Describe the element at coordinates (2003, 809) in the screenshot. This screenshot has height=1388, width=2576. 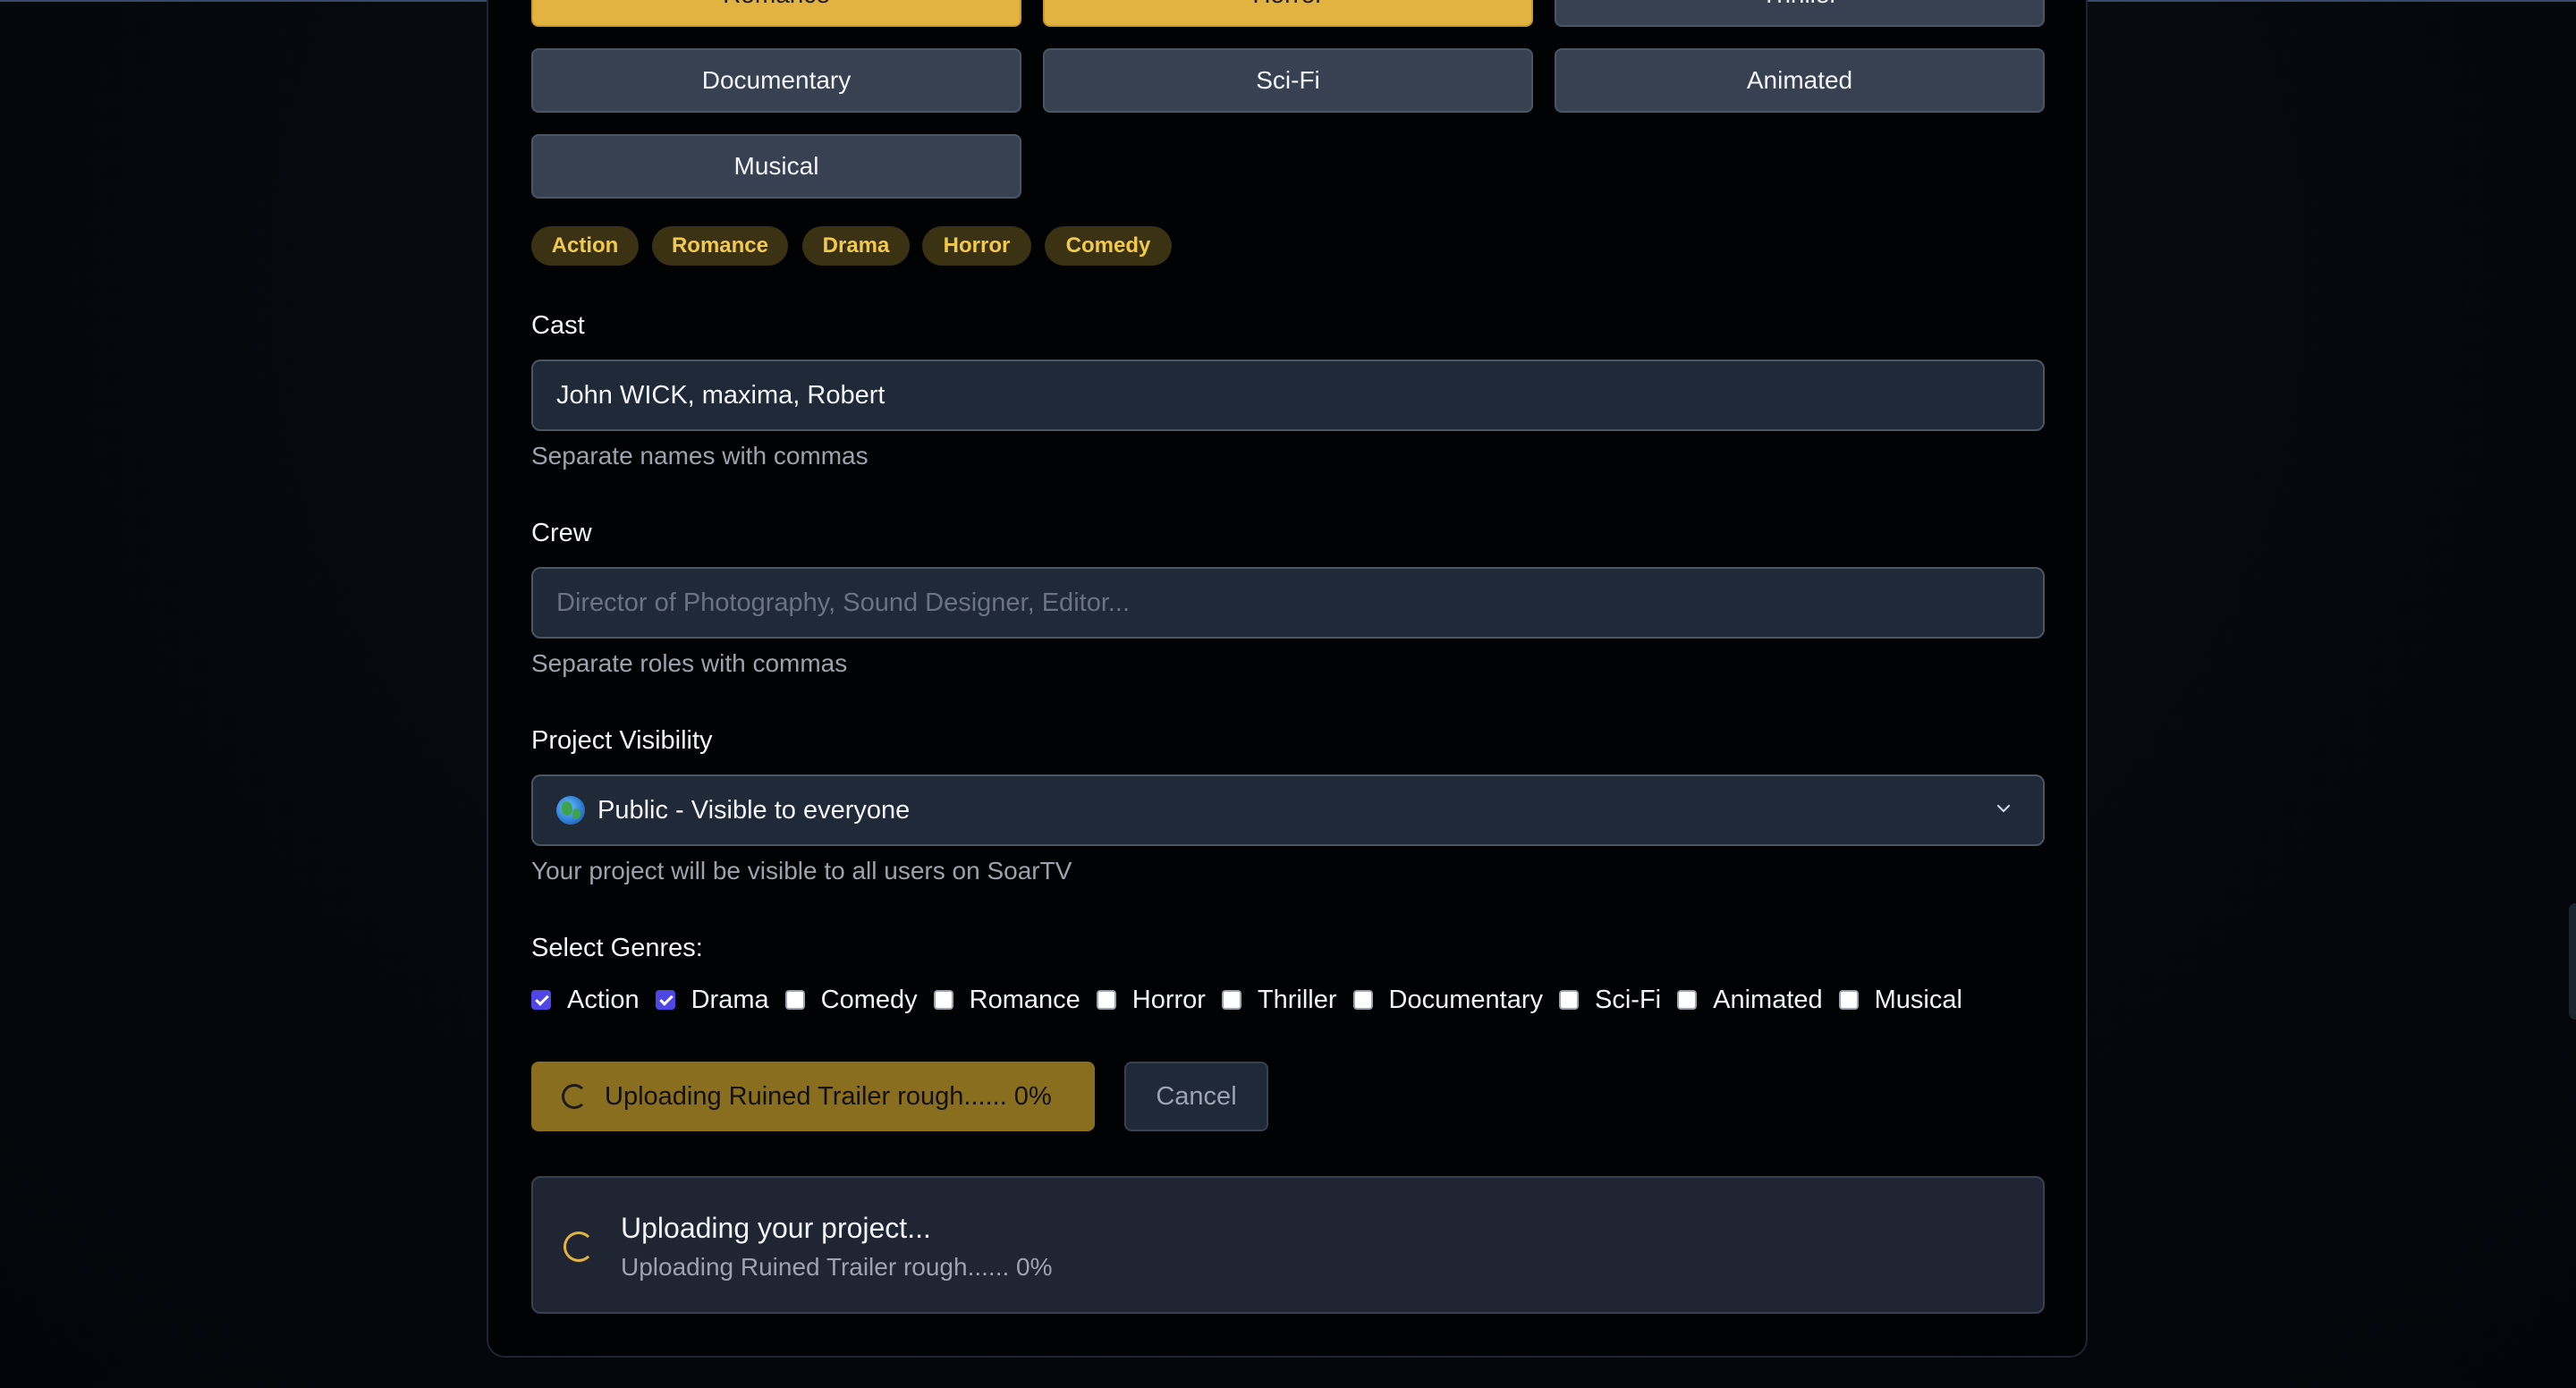
I see `chevron-down-icon` at that location.